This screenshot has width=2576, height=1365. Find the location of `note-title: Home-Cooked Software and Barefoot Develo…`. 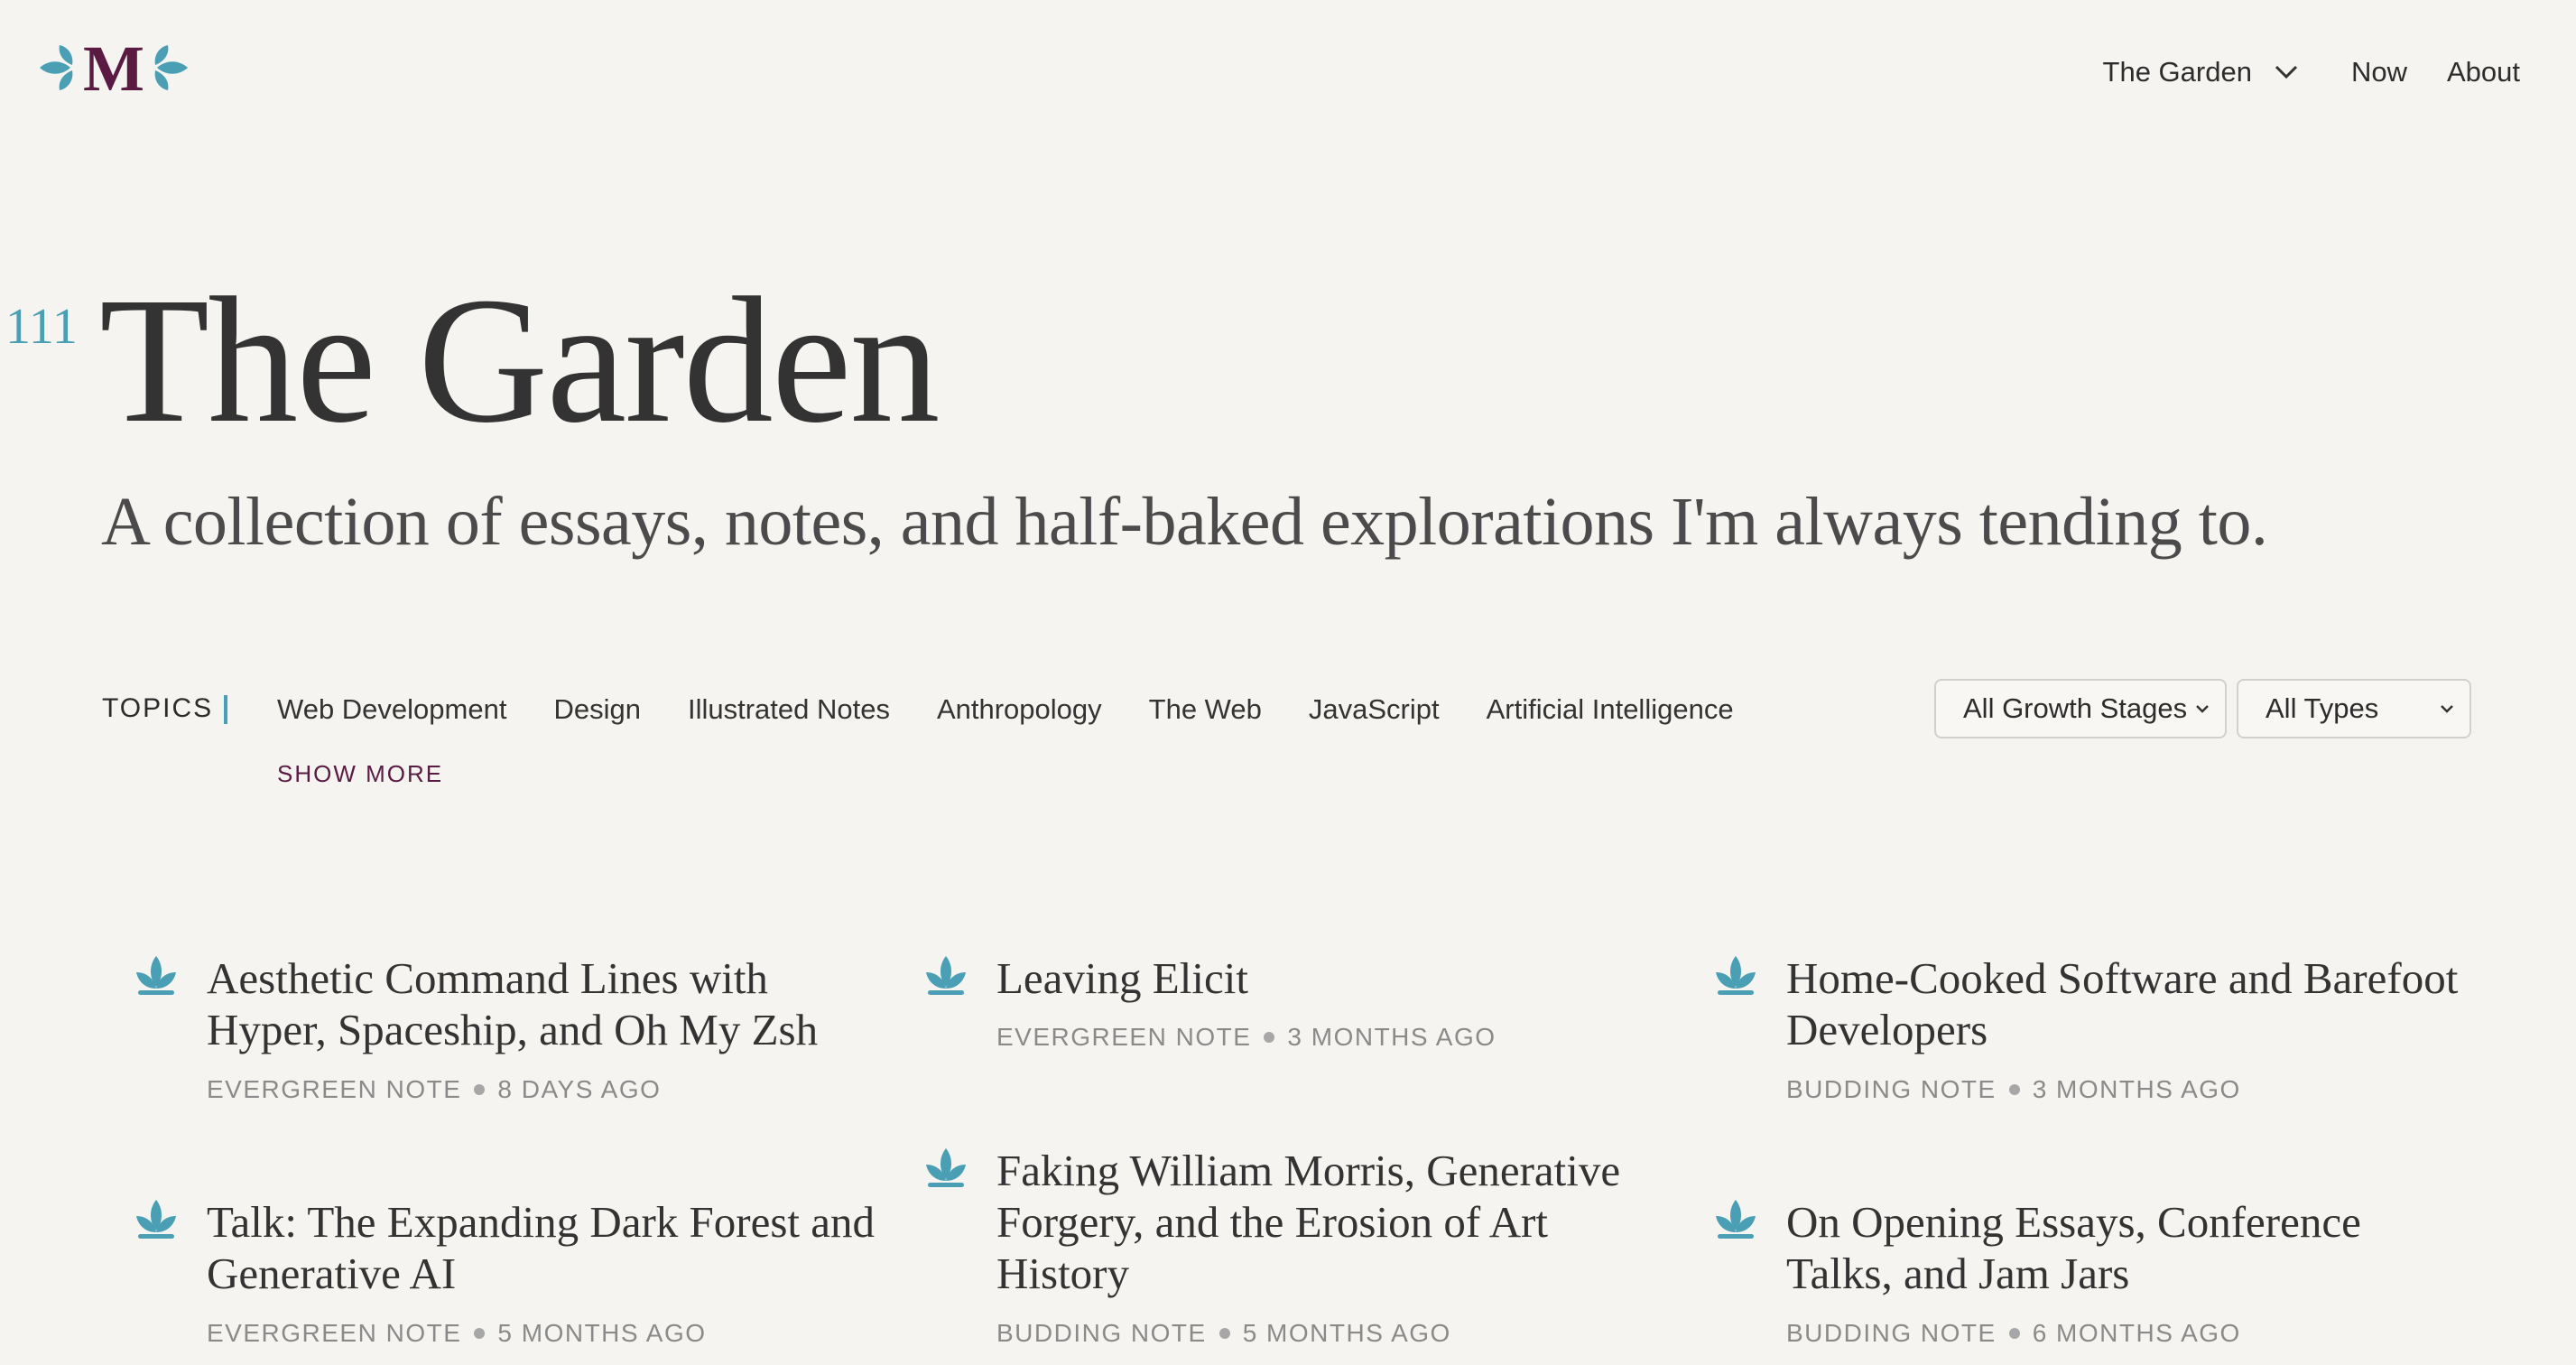

note-title: Home-Cooked Software and Barefoot Develo… is located at coordinates (2129, 1004).